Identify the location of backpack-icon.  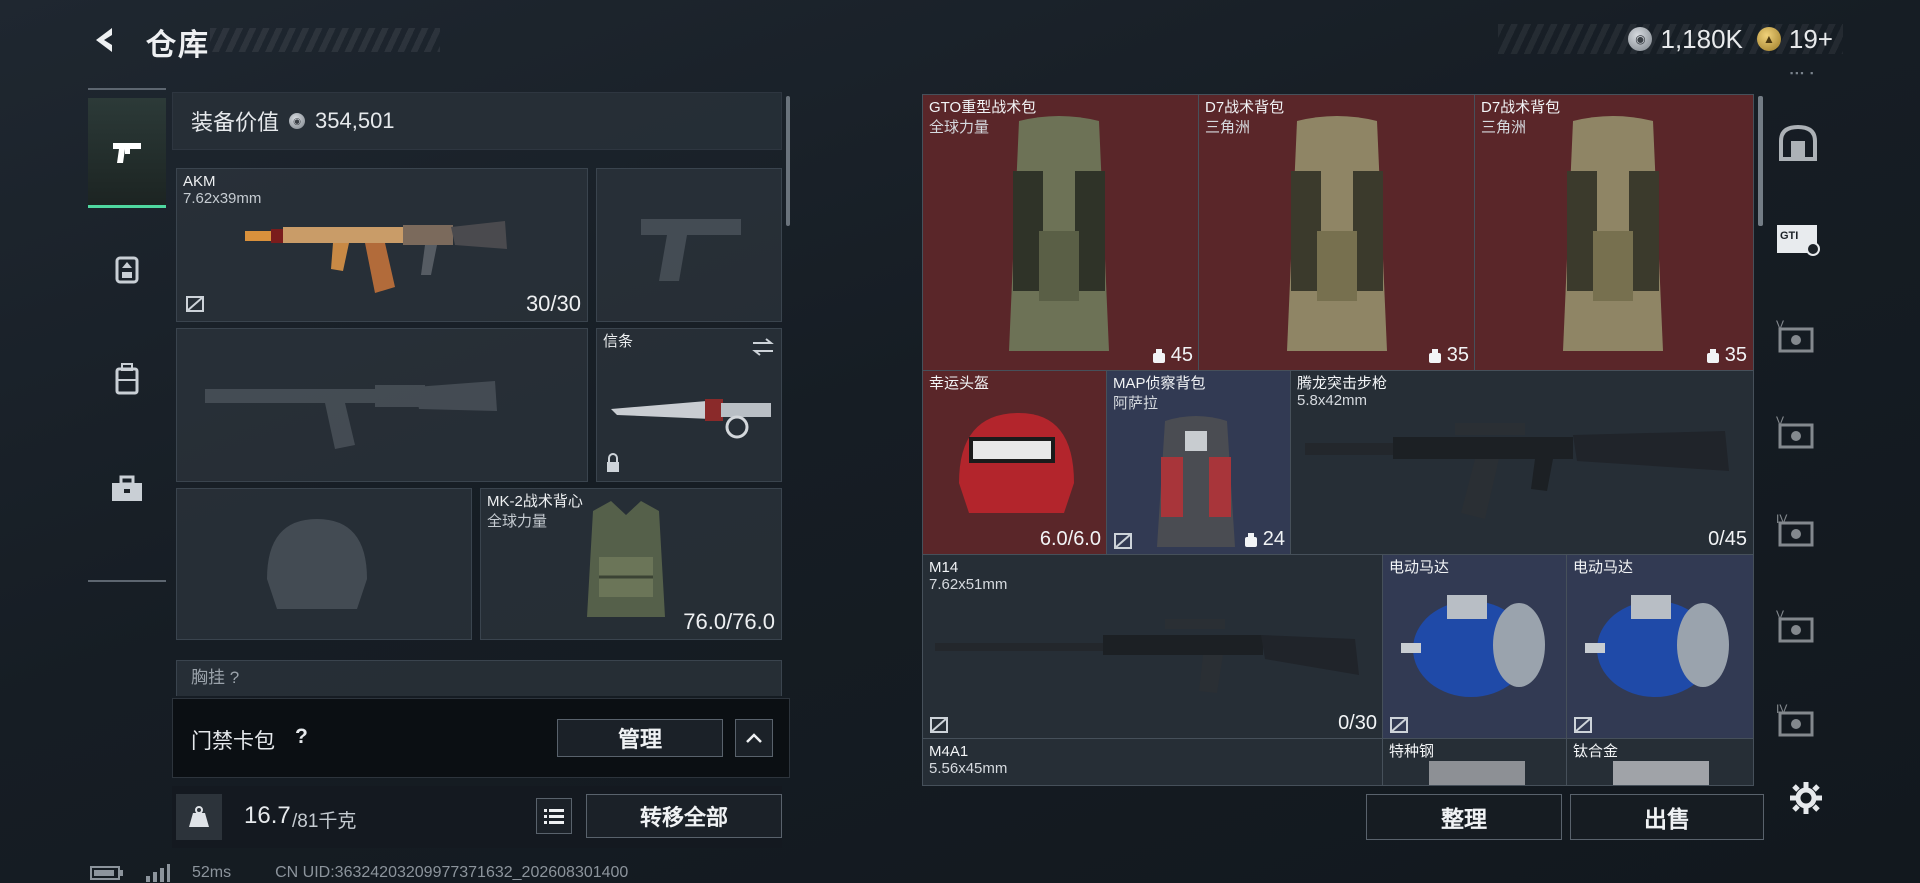
(127, 379).